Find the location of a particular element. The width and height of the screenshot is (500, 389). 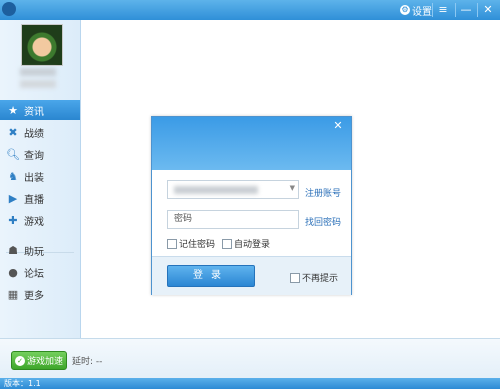

sidebar-item-forum: ● 论坛 is located at coordinates (40, 272).